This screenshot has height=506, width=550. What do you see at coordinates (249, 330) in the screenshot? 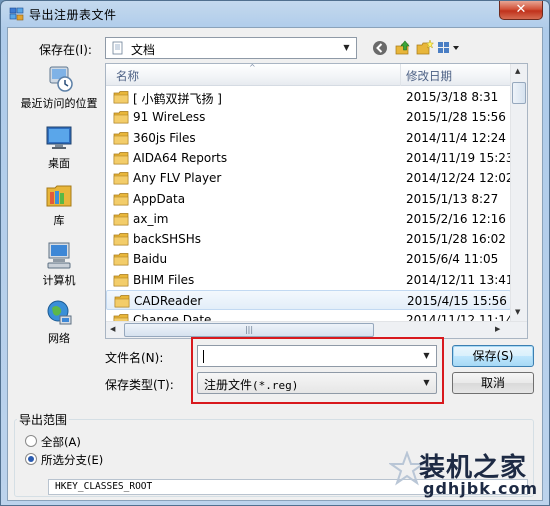
I see `horizontal-scroll-thumb: |||` at bounding box center [249, 330].